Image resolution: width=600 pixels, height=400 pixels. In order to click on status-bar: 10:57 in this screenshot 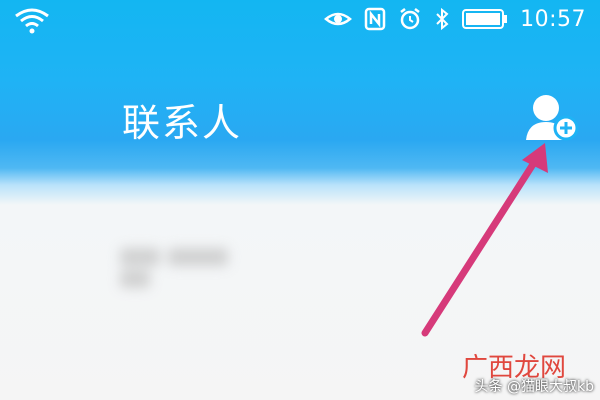, I will do `click(300, 19)`.